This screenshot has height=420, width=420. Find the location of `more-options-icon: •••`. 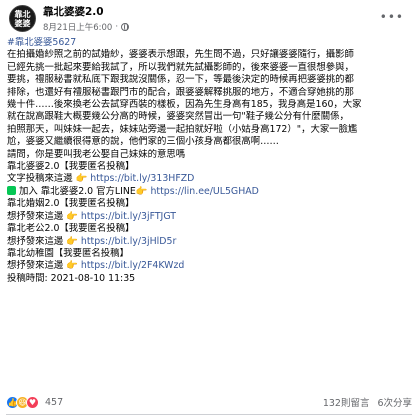

more-options-icon: ••• is located at coordinates (392, 17).